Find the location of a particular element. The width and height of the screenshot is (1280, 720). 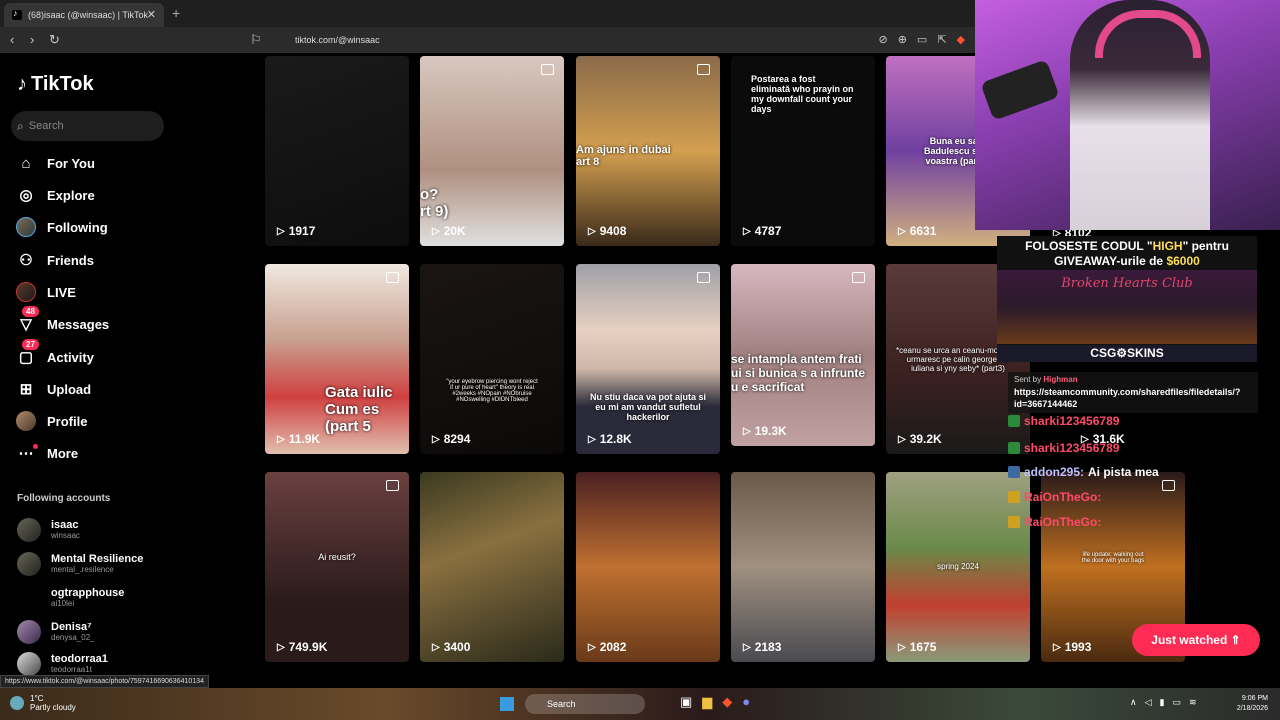

messages-badge: 48 is located at coordinates (30, 311).